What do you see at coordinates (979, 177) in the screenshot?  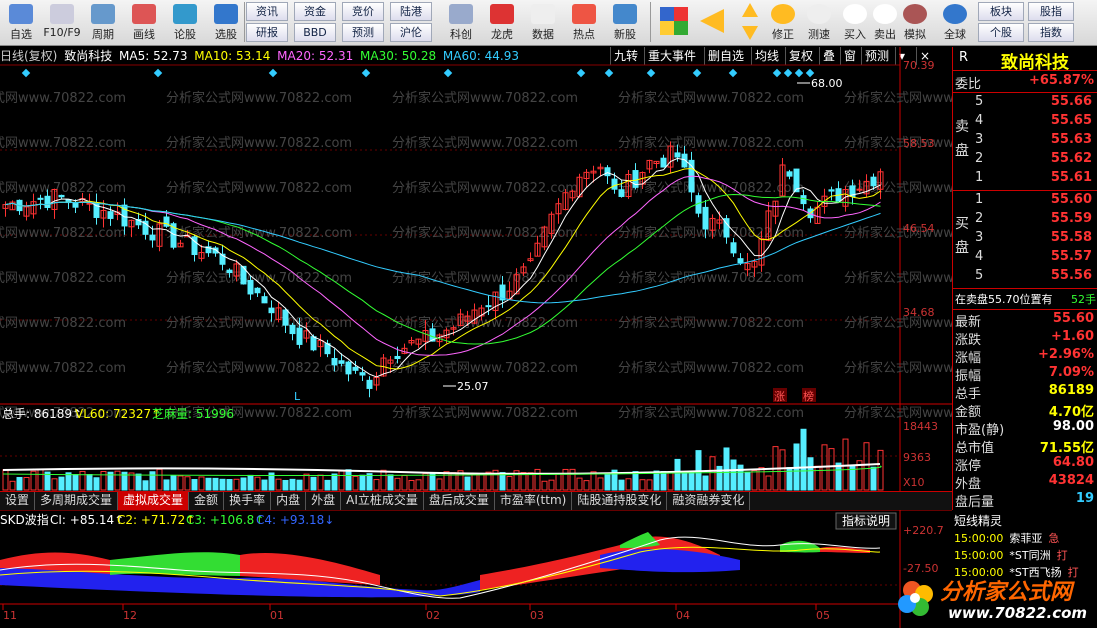 I see `sell-level-num: 1` at bounding box center [979, 177].